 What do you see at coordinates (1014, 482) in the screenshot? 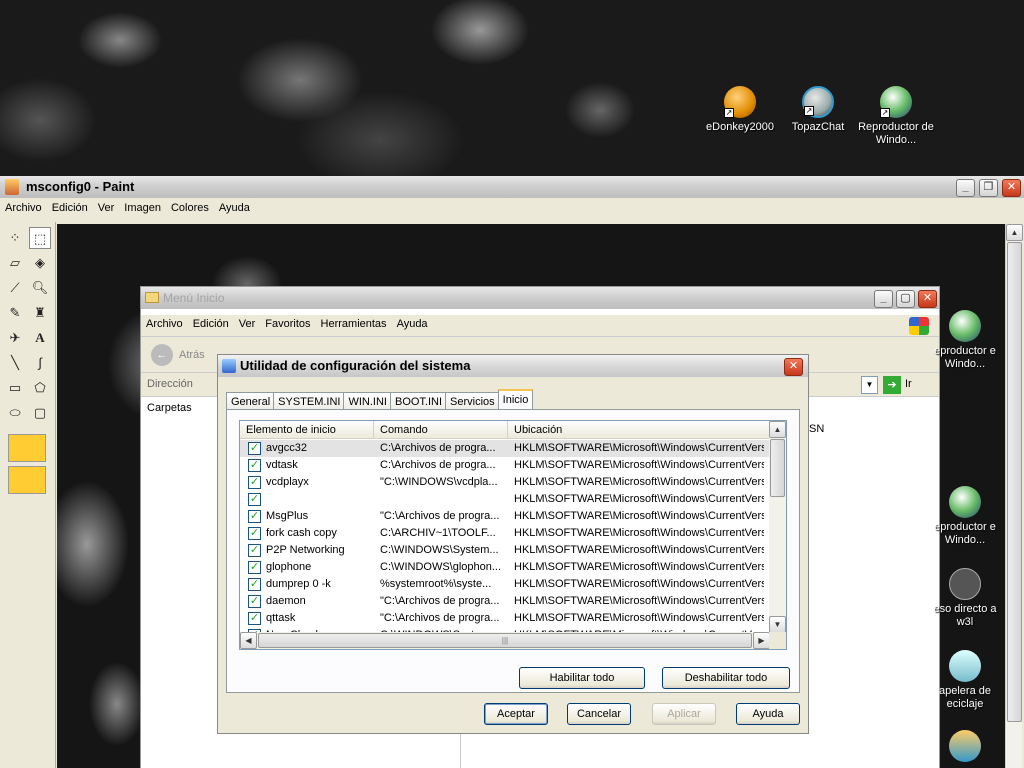
I see `scroll-thumb` at bounding box center [1014, 482].